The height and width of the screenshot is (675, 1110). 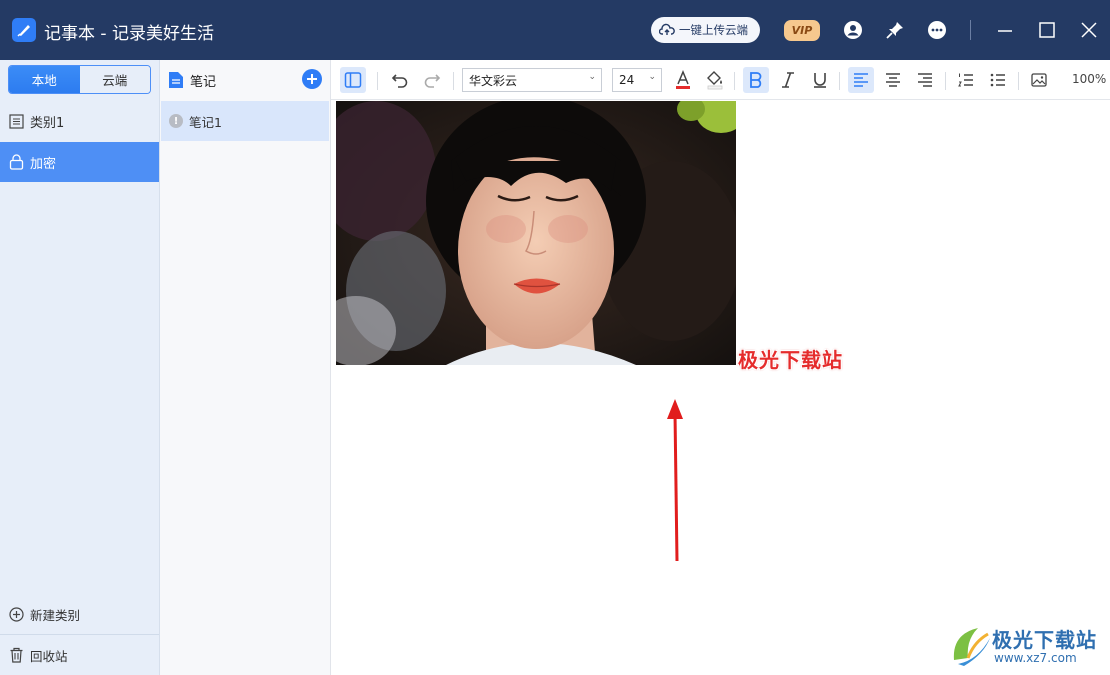 I want to click on minimize-icon, so click(x=1005, y=30).